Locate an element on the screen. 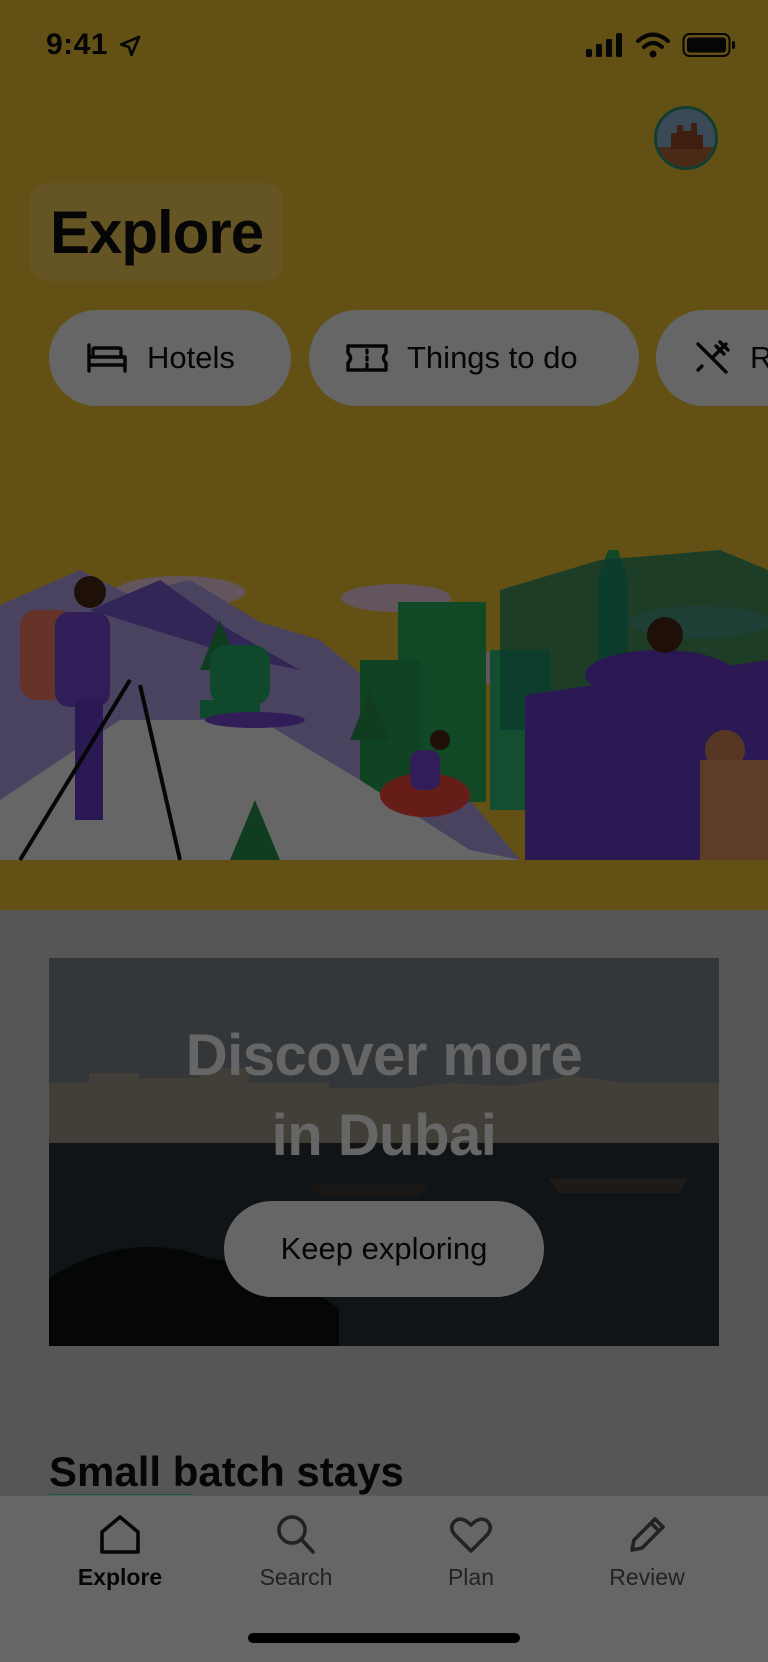 The height and width of the screenshot is (1662, 768). category-chip-restaurants: R is located at coordinates (712, 358).